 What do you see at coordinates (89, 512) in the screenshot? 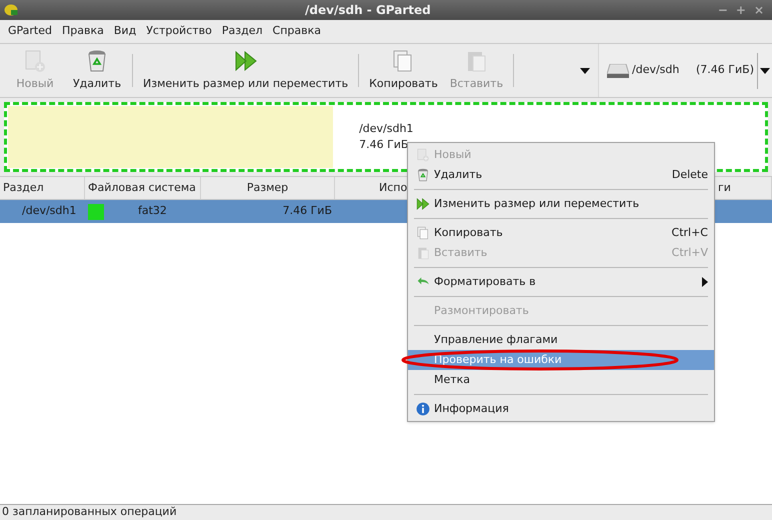
I see `status-text: 0 запланированных операций` at bounding box center [89, 512].